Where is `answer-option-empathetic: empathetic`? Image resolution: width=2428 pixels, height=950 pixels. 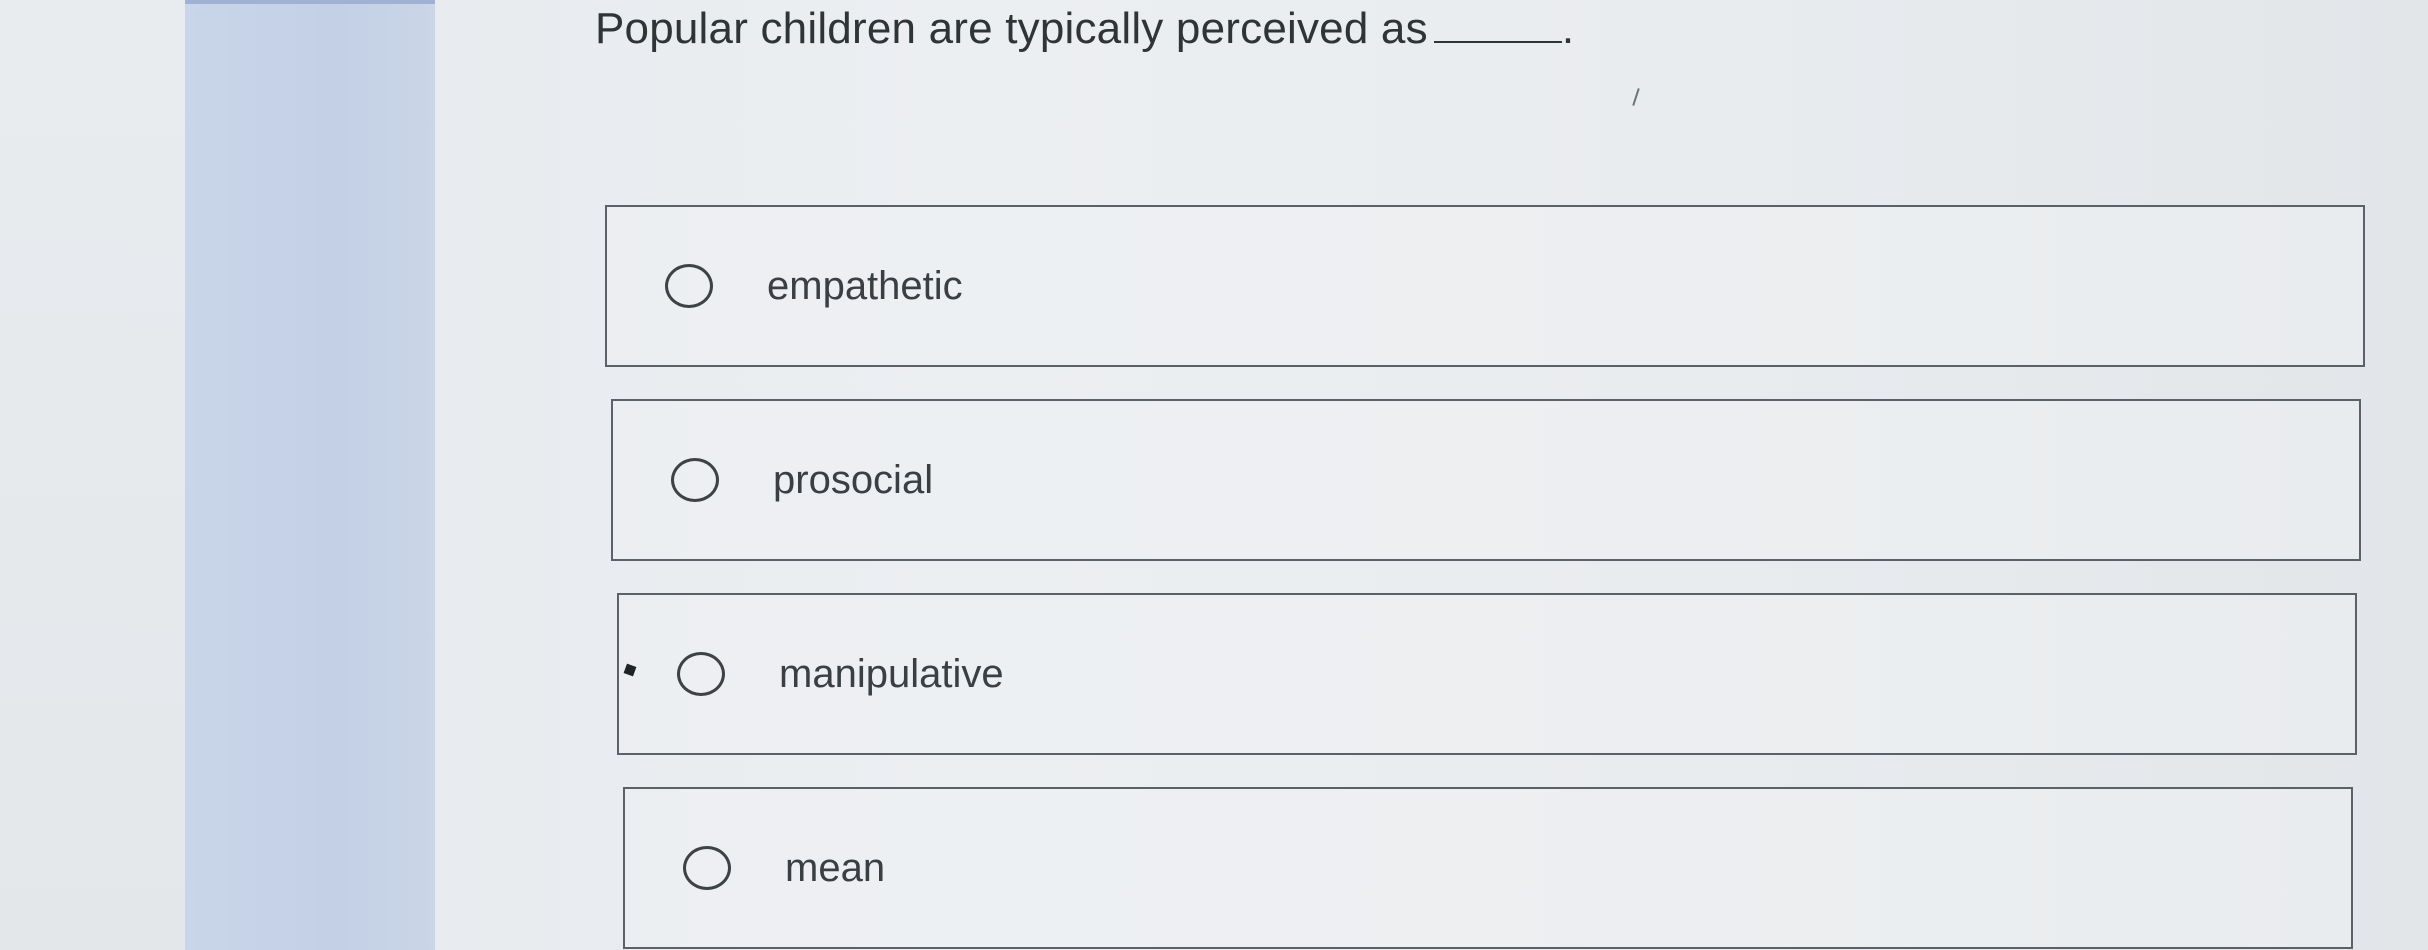 answer-option-empathetic: empathetic is located at coordinates (1485, 286).